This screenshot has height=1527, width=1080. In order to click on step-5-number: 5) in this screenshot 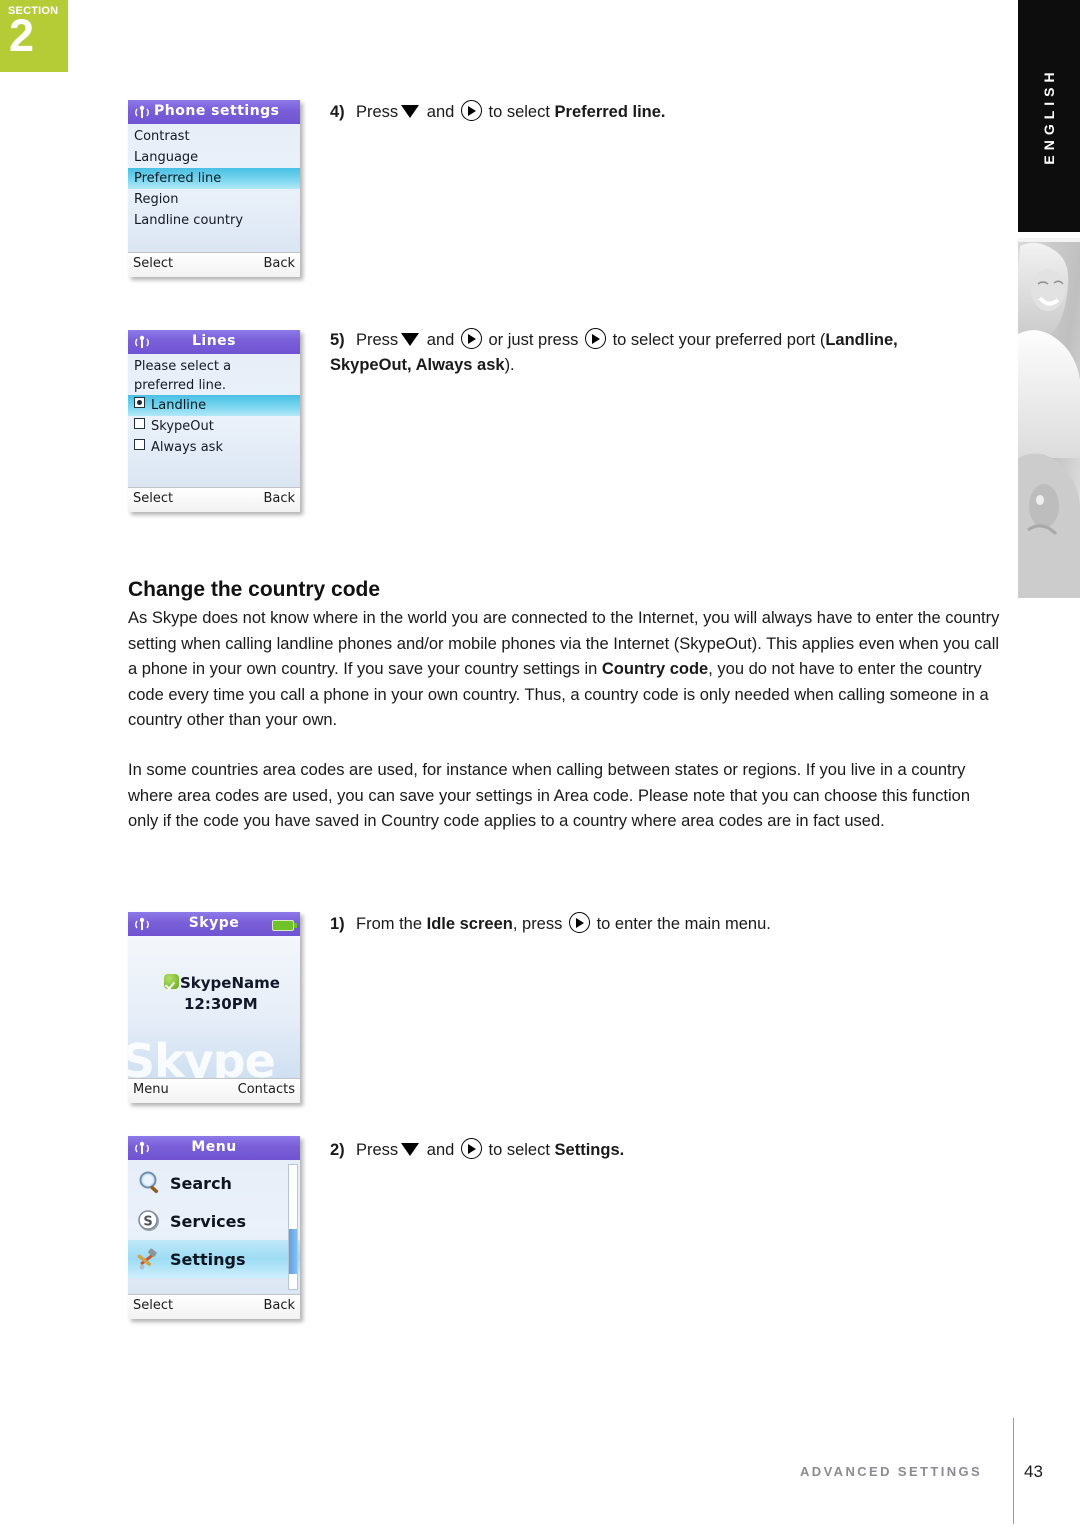, I will do `click(337, 340)`.